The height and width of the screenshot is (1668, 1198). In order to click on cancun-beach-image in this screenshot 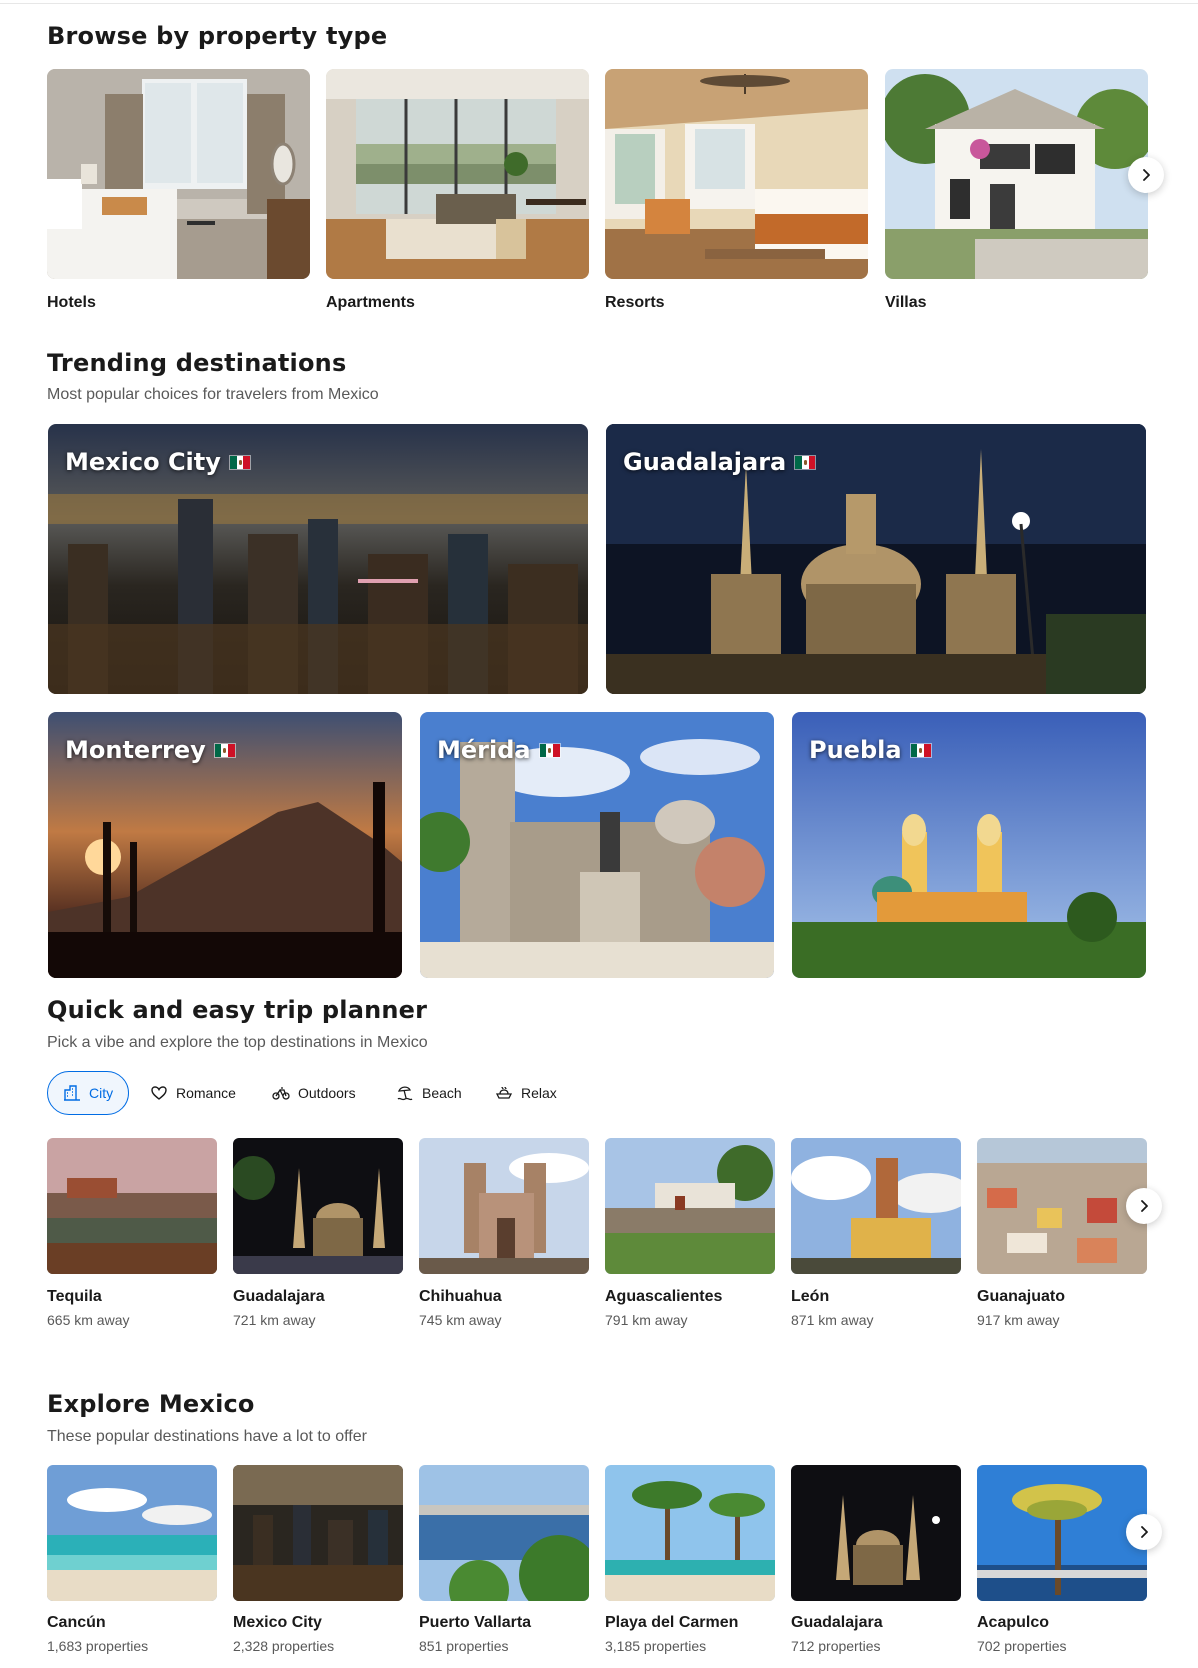, I will do `click(132, 1533)`.